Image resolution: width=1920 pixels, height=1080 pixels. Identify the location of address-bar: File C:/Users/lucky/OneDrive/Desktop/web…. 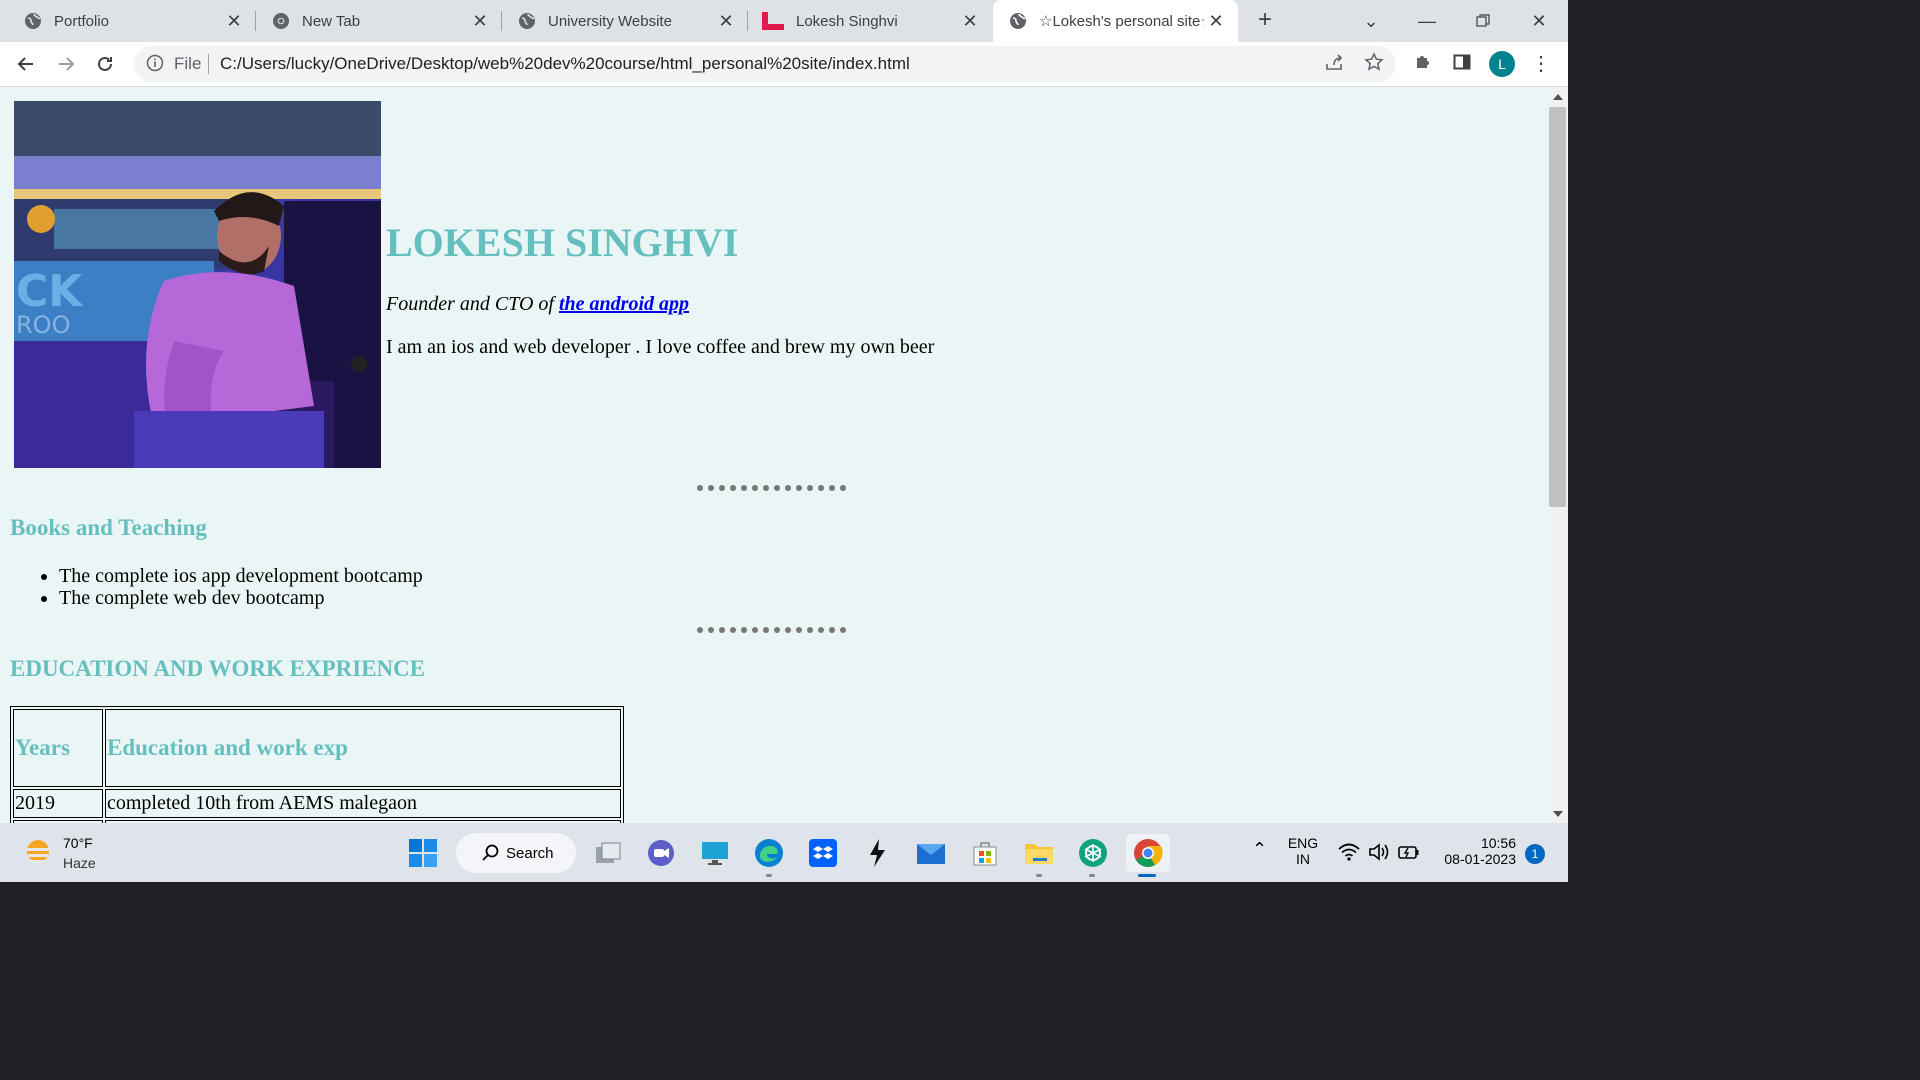
(765, 64).